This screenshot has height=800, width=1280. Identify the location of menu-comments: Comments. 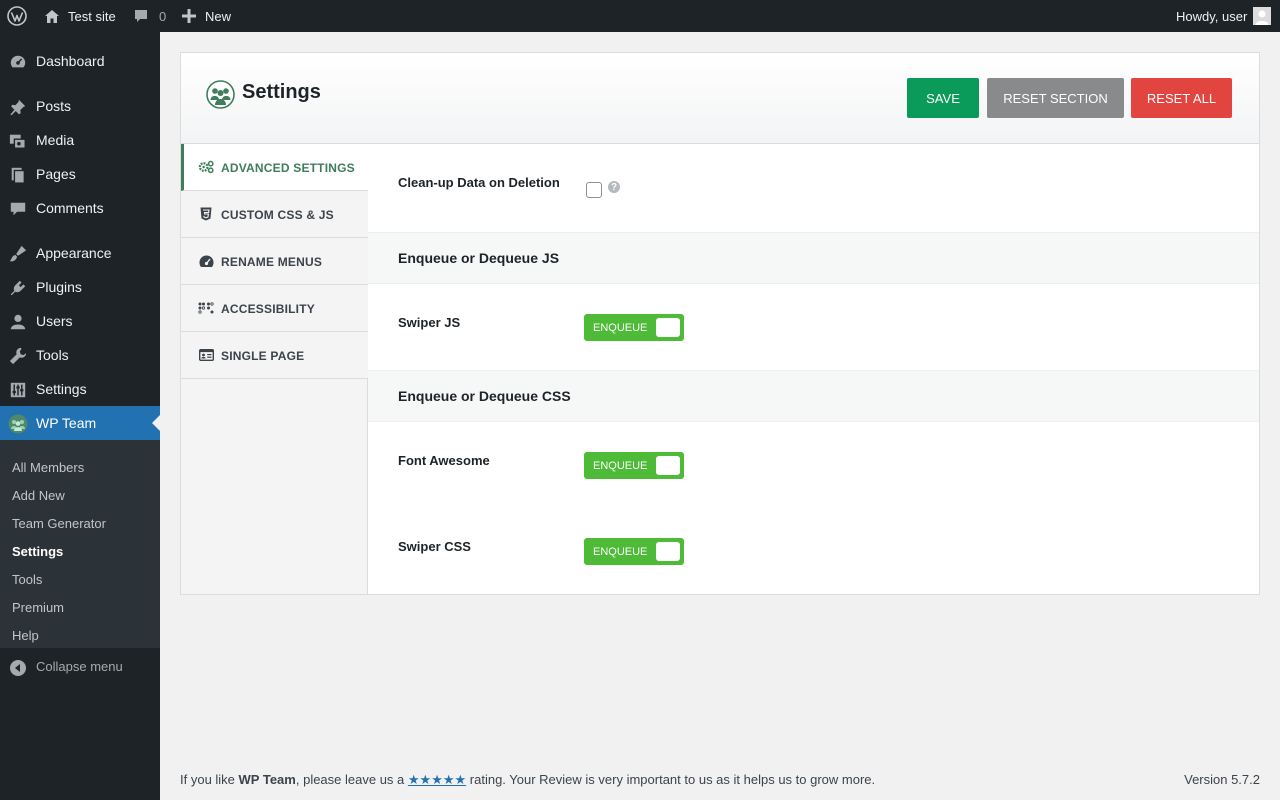
(80, 208).